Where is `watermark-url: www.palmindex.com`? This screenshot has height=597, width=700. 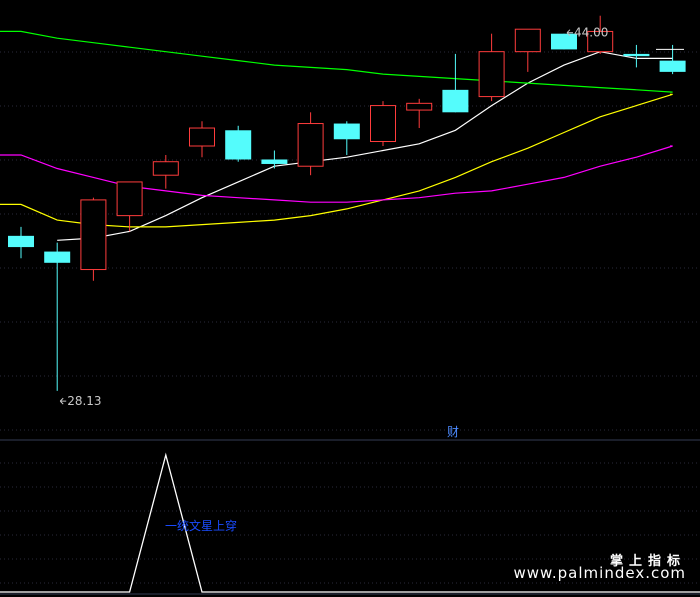 watermark-url: www.palmindex.com is located at coordinates (599, 573).